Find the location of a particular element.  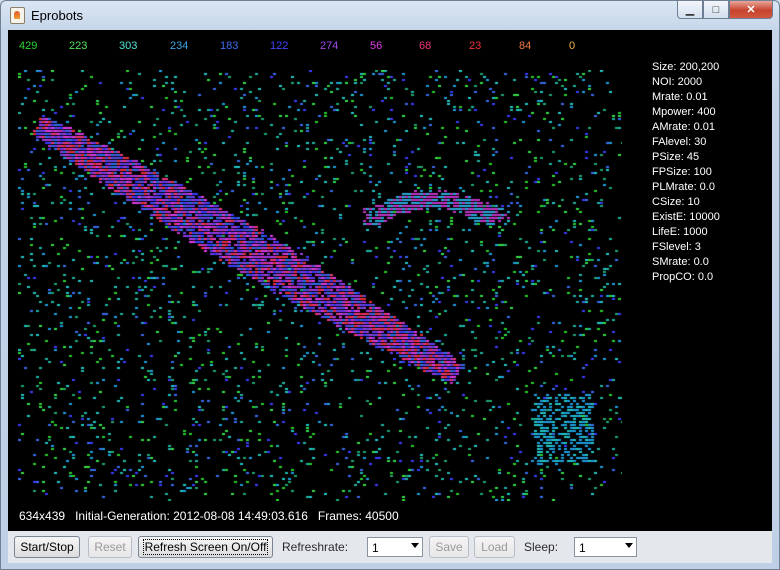

param-mrate: Mrate: 0.01 is located at coordinates (680, 97).